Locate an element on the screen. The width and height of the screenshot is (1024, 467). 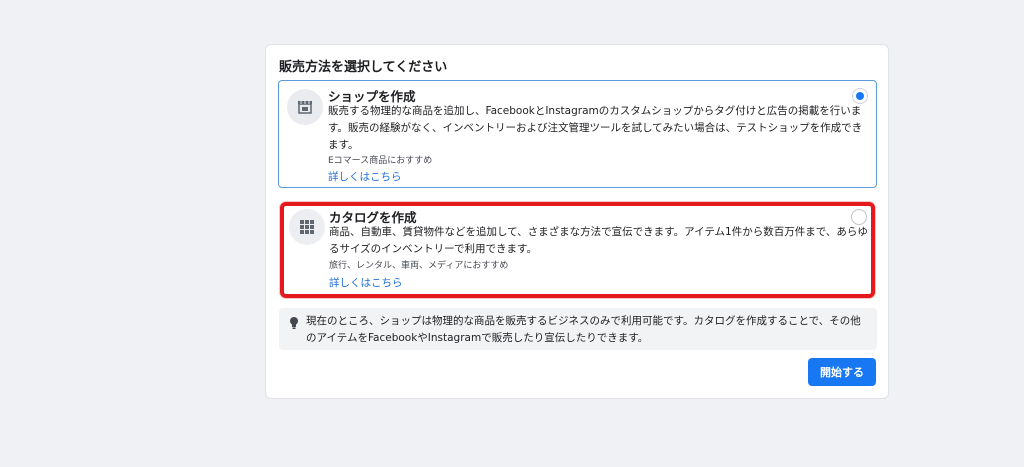
lightbulb-icon is located at coordinates (294, 322).